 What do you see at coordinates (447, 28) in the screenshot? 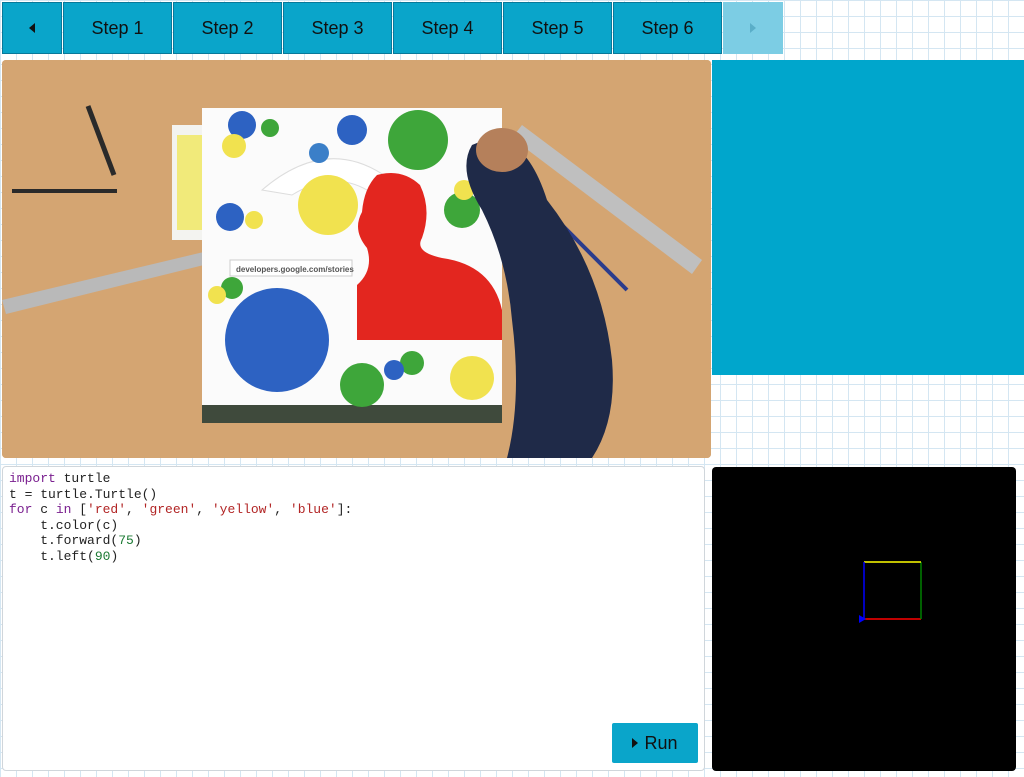
I see `tab-step-4: Step 4` at bounding box center [447, 28].